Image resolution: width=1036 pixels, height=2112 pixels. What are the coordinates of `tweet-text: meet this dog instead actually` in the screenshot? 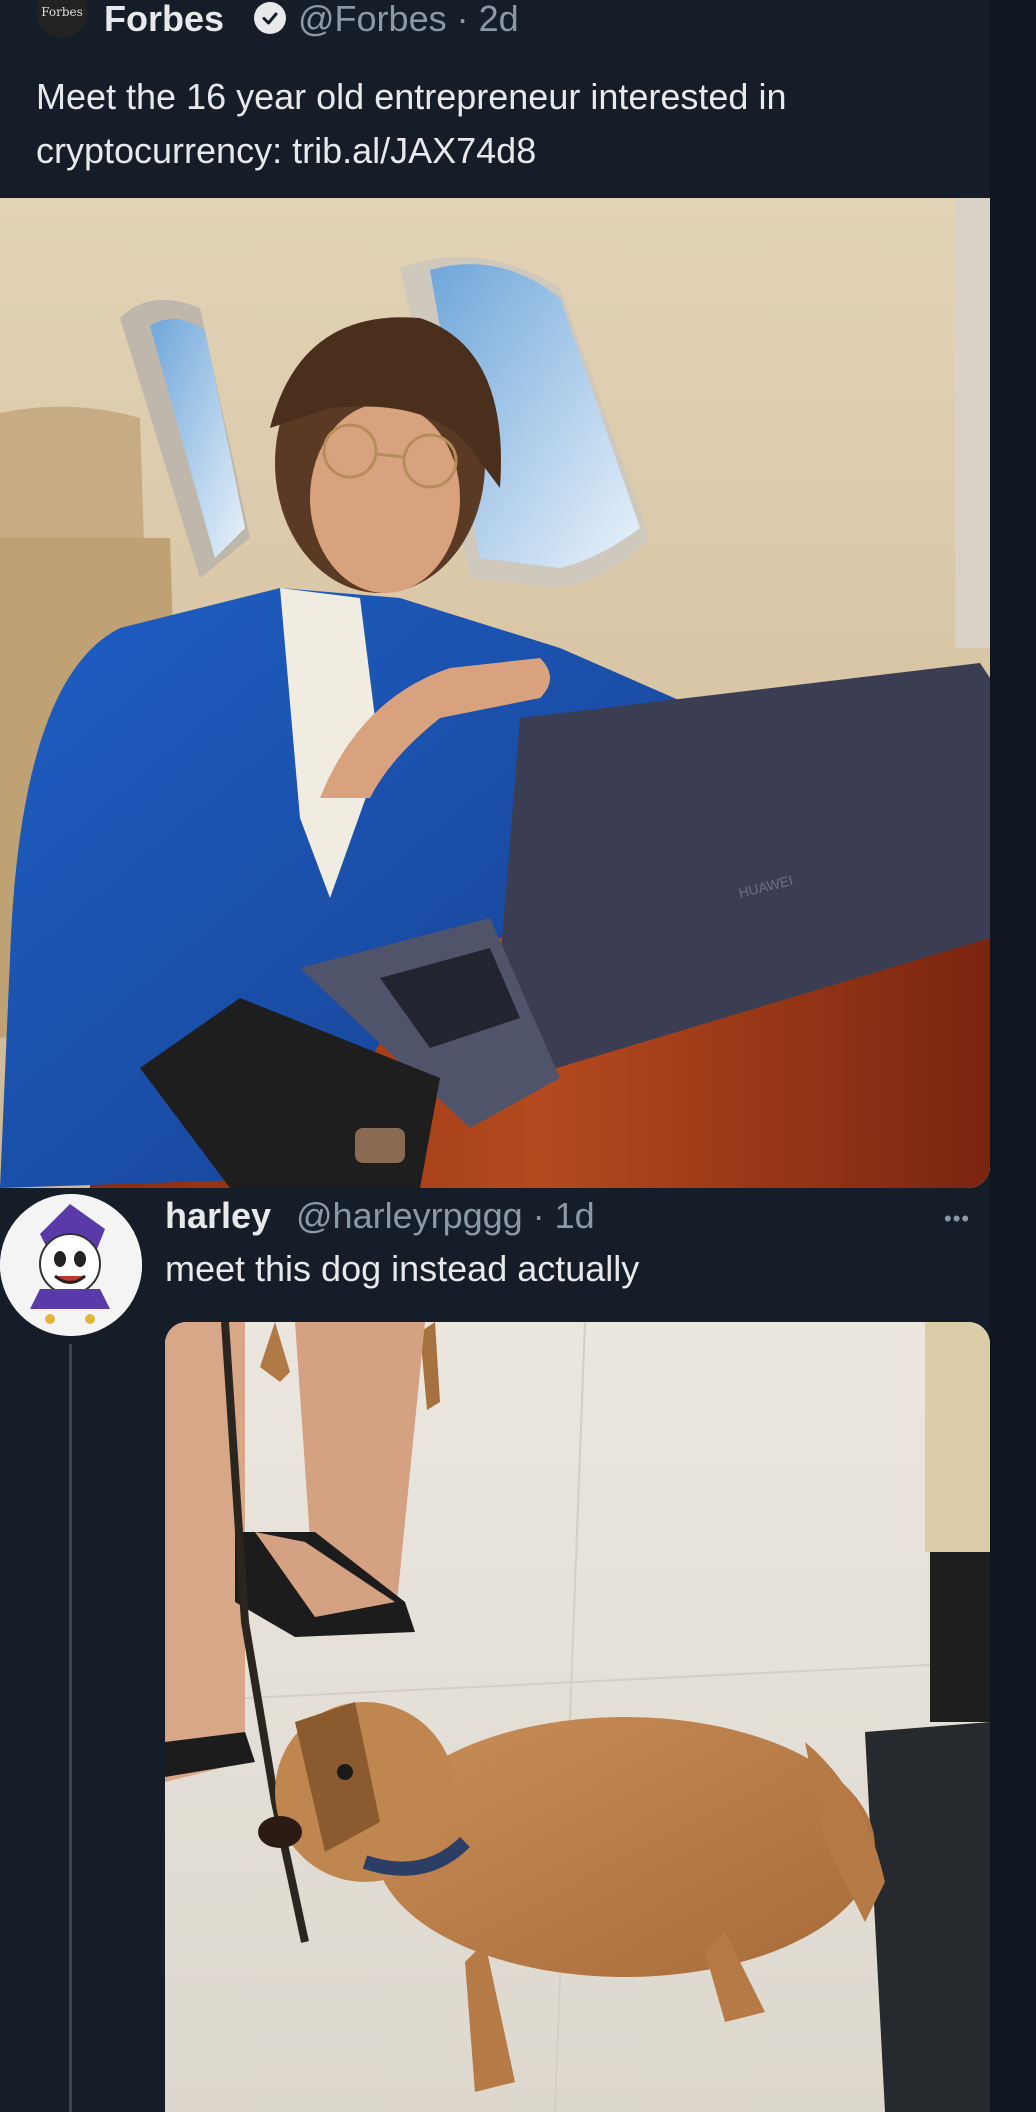 It's located at (402, 1268).